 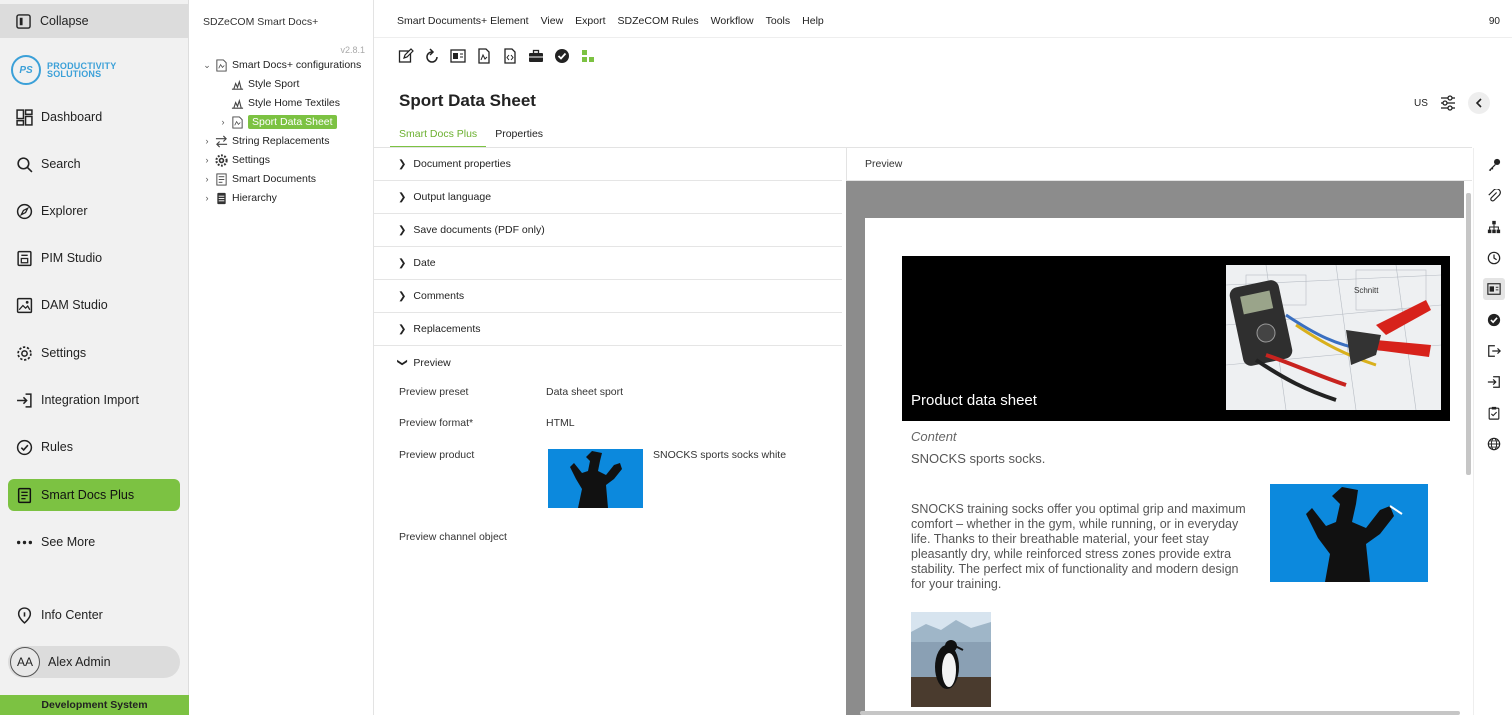 I want to click on clock-icon, so click(x=1494, y=258).